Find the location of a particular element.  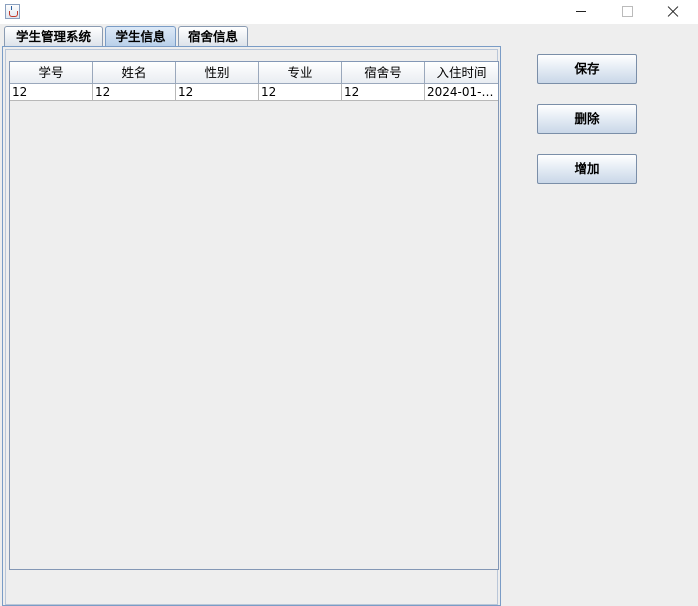

column-header-gender: 性别 is located at coordinates (217, 73).